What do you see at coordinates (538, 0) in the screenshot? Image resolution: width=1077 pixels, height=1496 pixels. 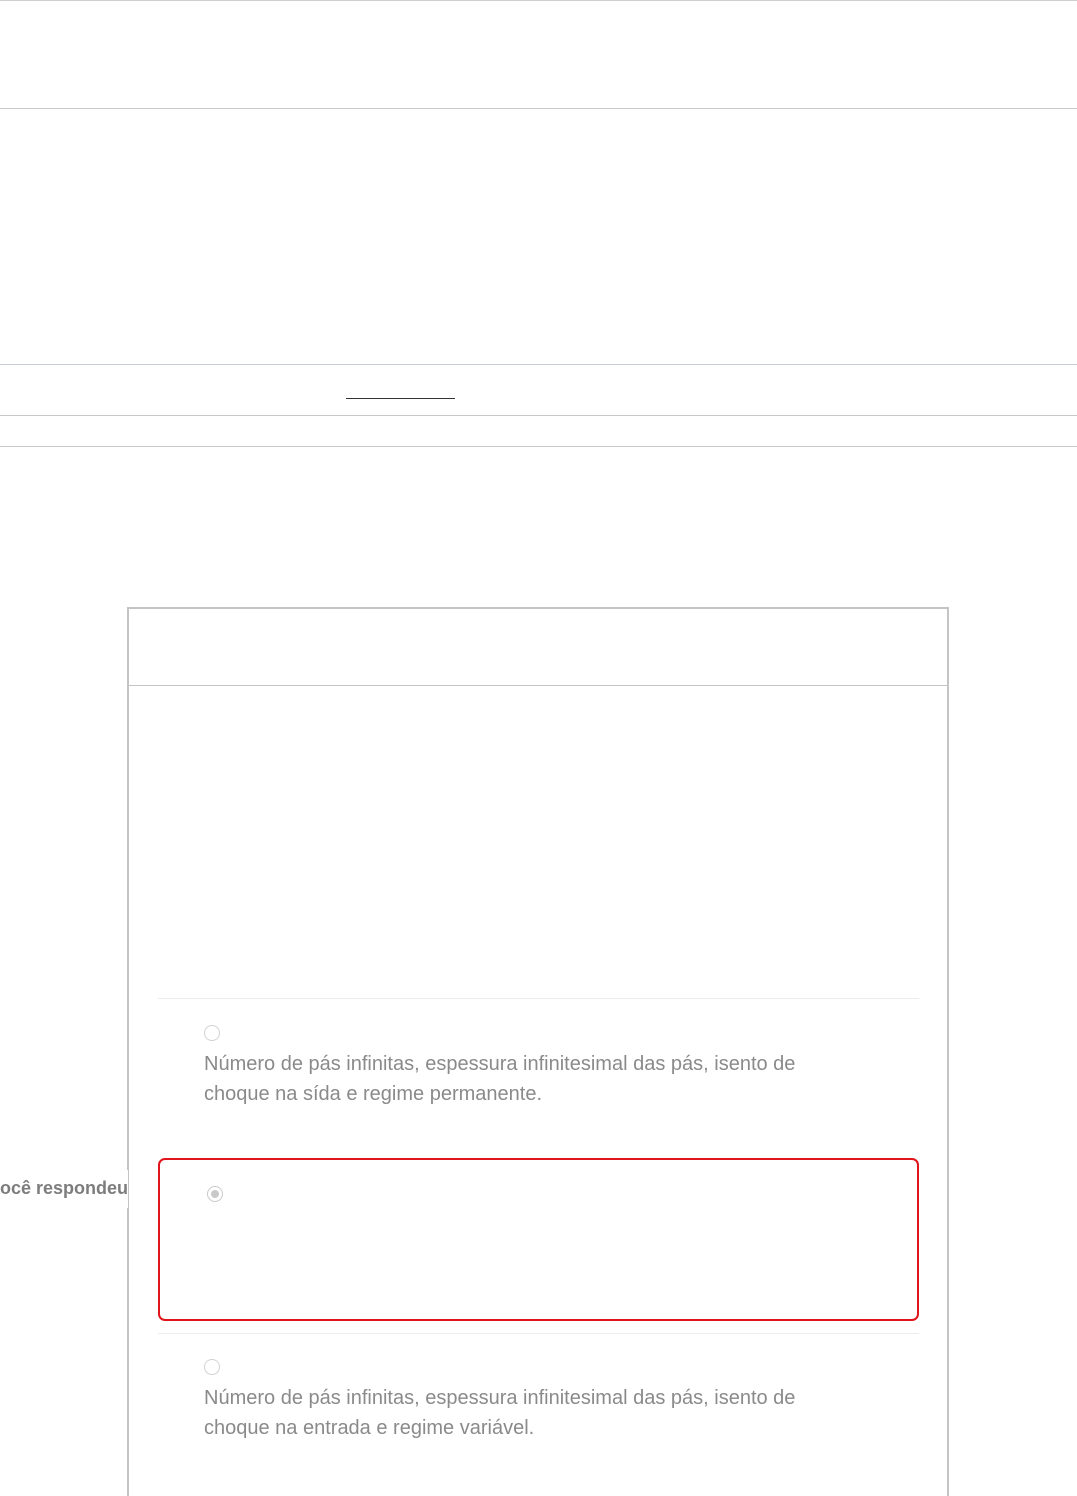 I see `top-divider` at bounding box center [538, 0].